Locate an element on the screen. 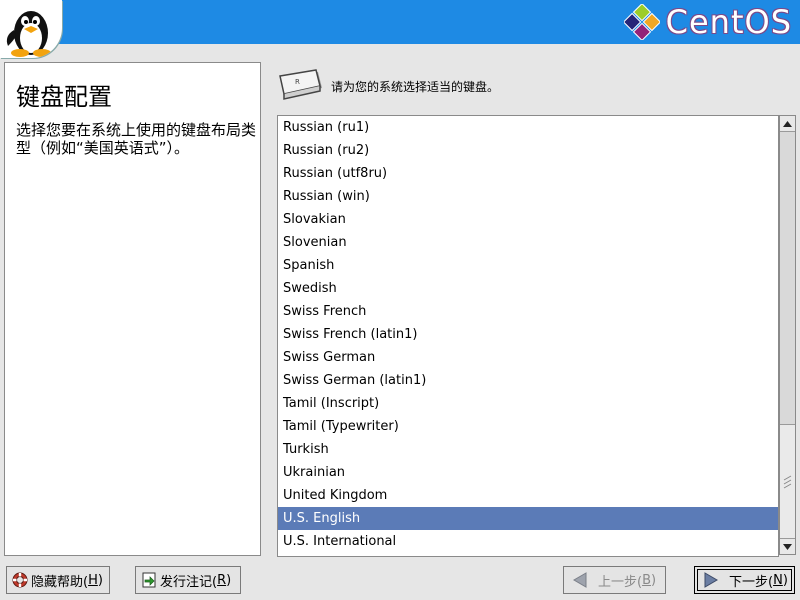 The image size is (800, 600). hide-help-close: ) is located at coordinates (100, 580).